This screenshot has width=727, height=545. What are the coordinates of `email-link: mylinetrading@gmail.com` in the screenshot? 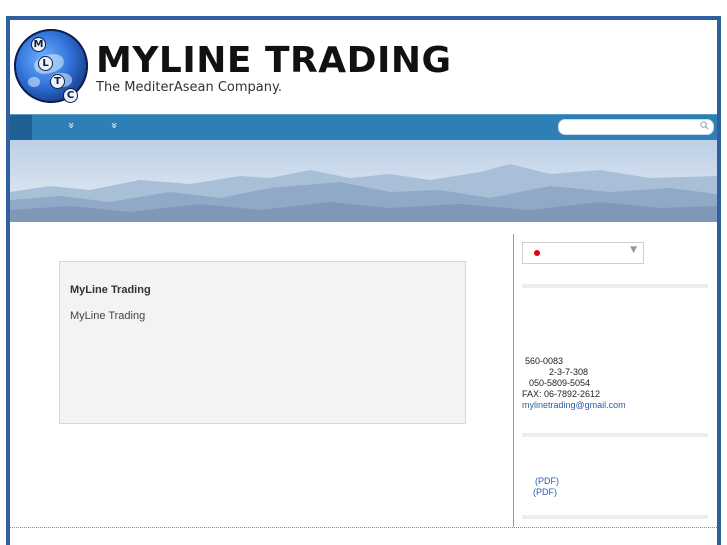 It's located at (574, 405).